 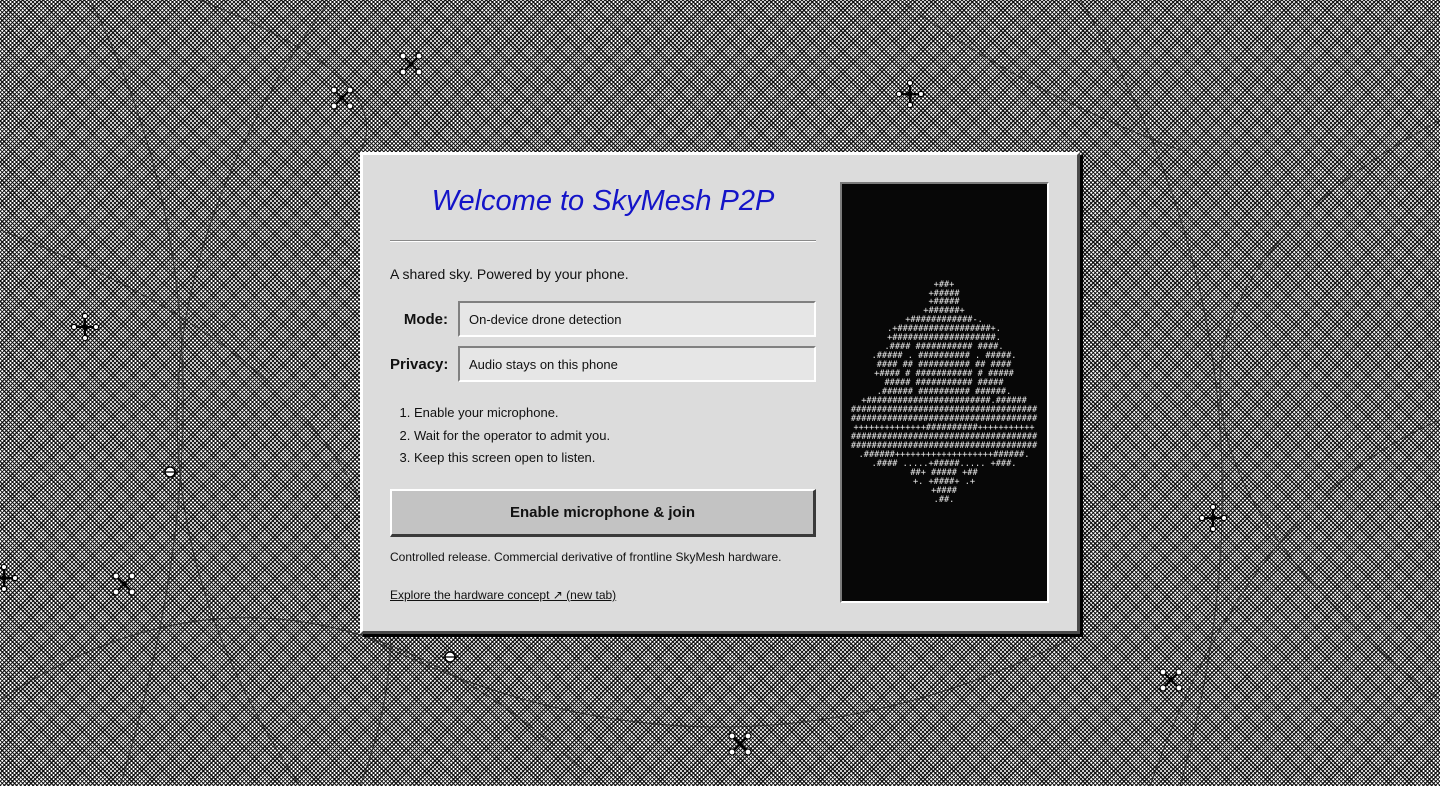 What do you see at coordinates (603, 513) in the screenshot?
I see `enable-microphone-join-button: Enable microphone & join` at bounding box center [603, 513].